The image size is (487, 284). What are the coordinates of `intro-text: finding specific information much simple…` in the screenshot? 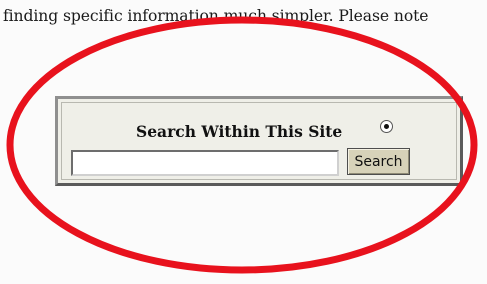 It's located at (216, 16).